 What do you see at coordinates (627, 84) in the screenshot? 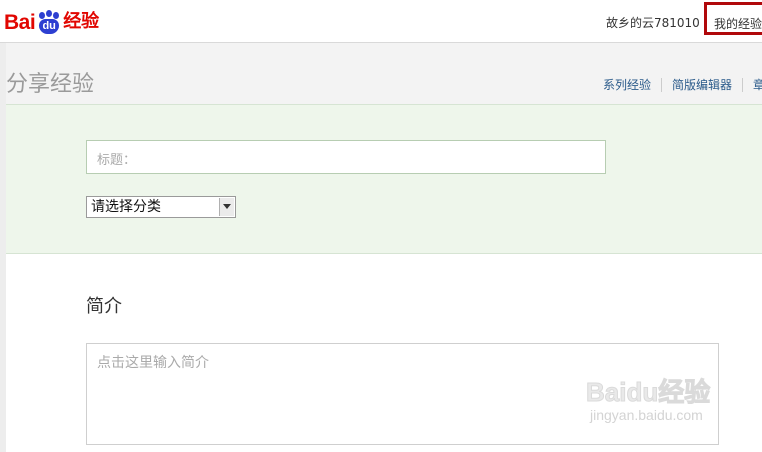
I see `series-experience-link: 系列经验` at bounding box center [627, 84].